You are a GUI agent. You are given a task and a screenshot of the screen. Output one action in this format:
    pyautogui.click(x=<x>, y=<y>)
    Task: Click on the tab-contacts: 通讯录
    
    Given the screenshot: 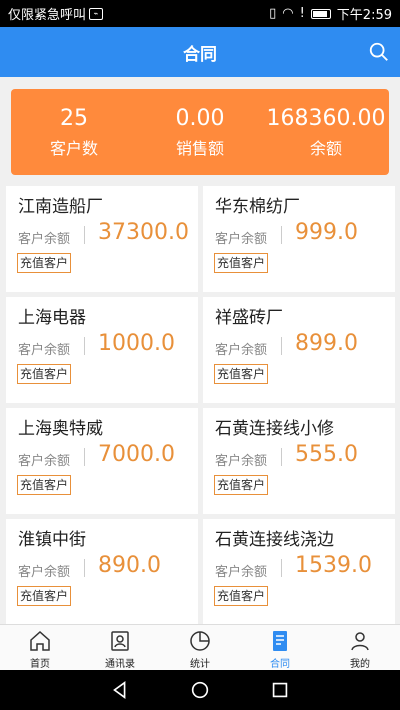 What is the action you would take?
    pyautogui.click(x=120, y=647)
    